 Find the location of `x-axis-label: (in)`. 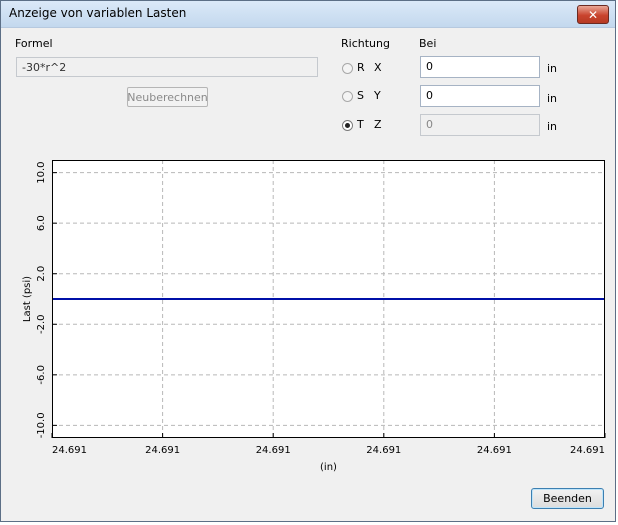

x-axis-label: (in) is located at coordinates (328, 467).